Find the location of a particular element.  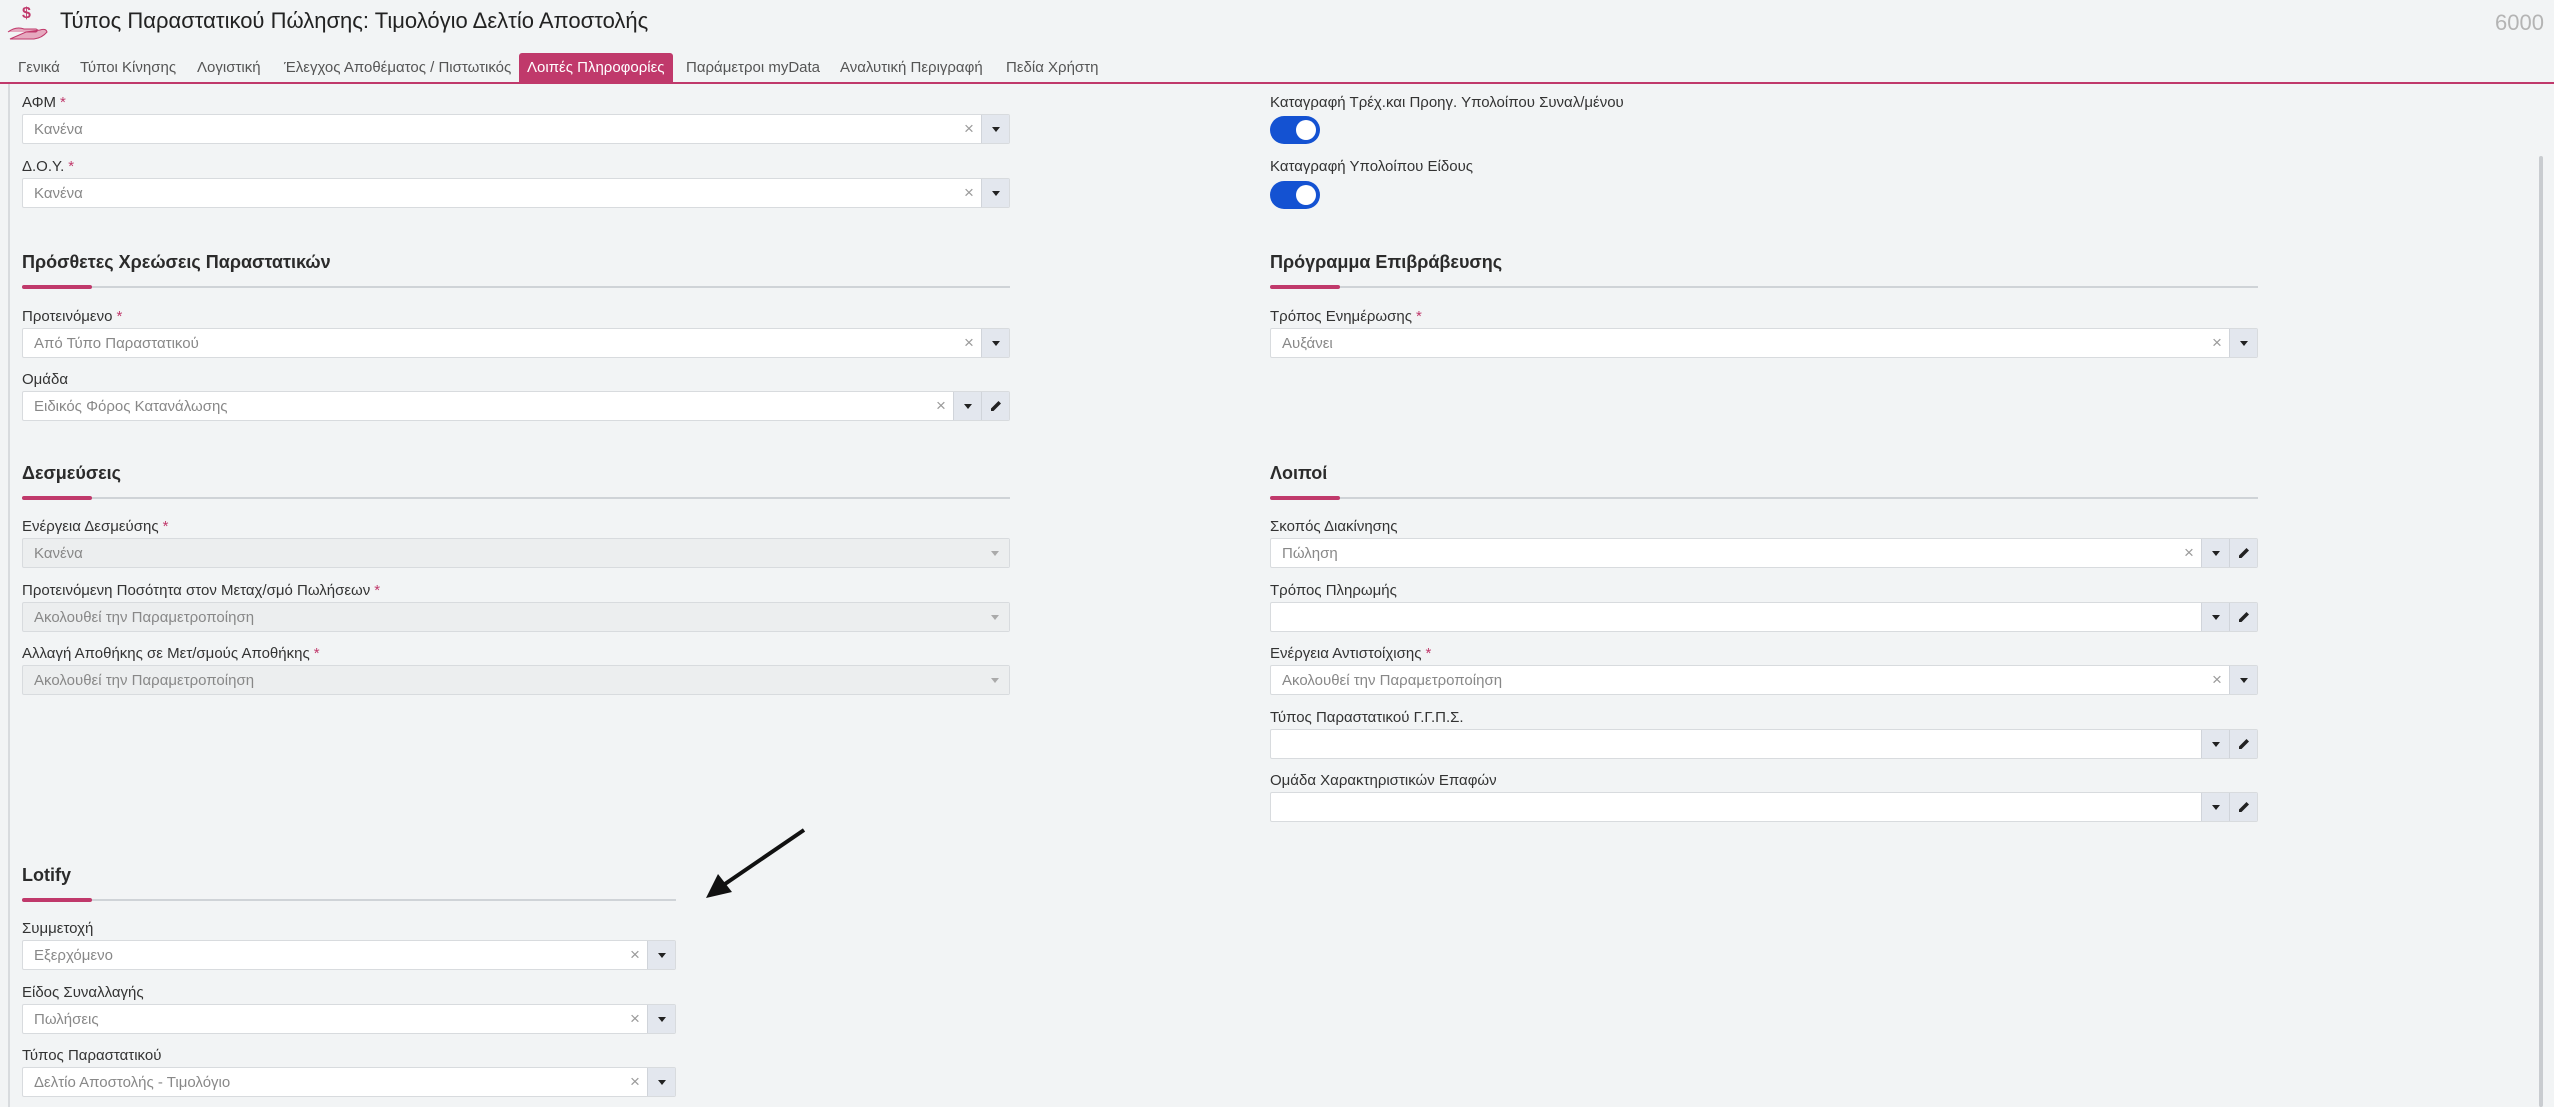

contact-group-select is located at coordinates (1764, 807).